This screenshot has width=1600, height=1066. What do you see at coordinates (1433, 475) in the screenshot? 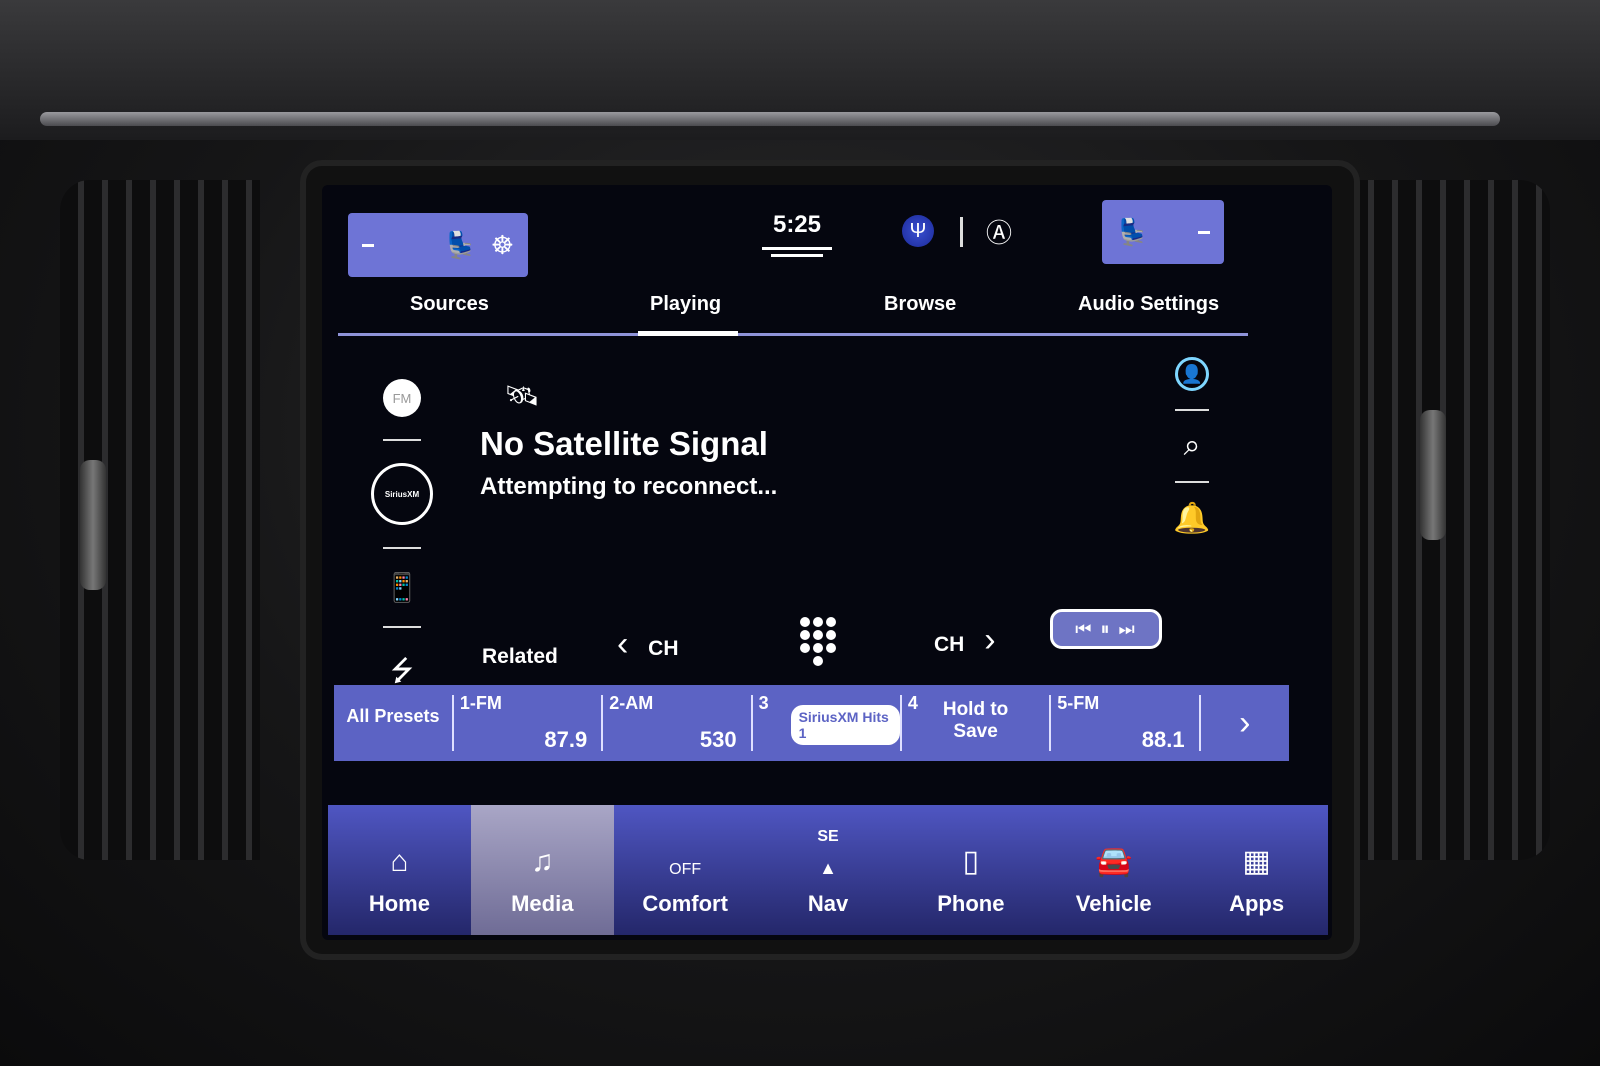
I see `vent-knob-right` at bounding box center [1433, 475].